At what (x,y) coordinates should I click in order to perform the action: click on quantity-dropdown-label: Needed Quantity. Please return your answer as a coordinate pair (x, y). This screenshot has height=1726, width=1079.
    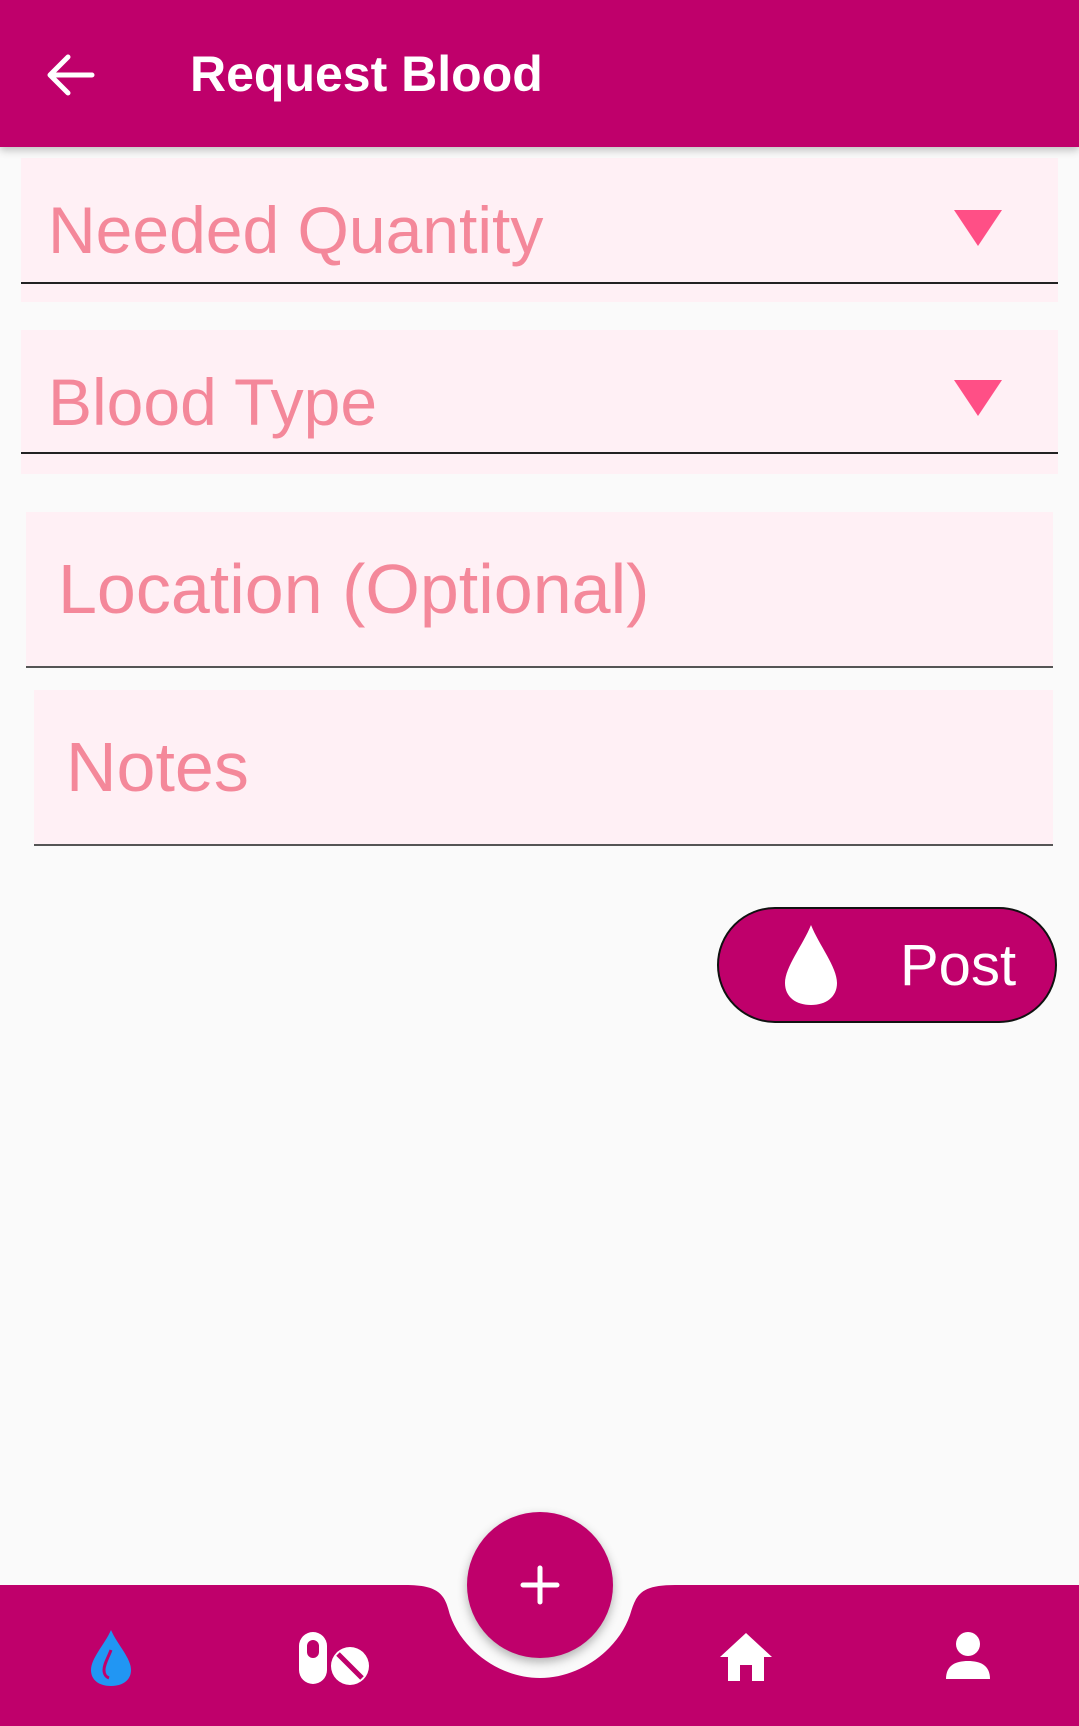
    Looking at the image, I should click on (296, 230).